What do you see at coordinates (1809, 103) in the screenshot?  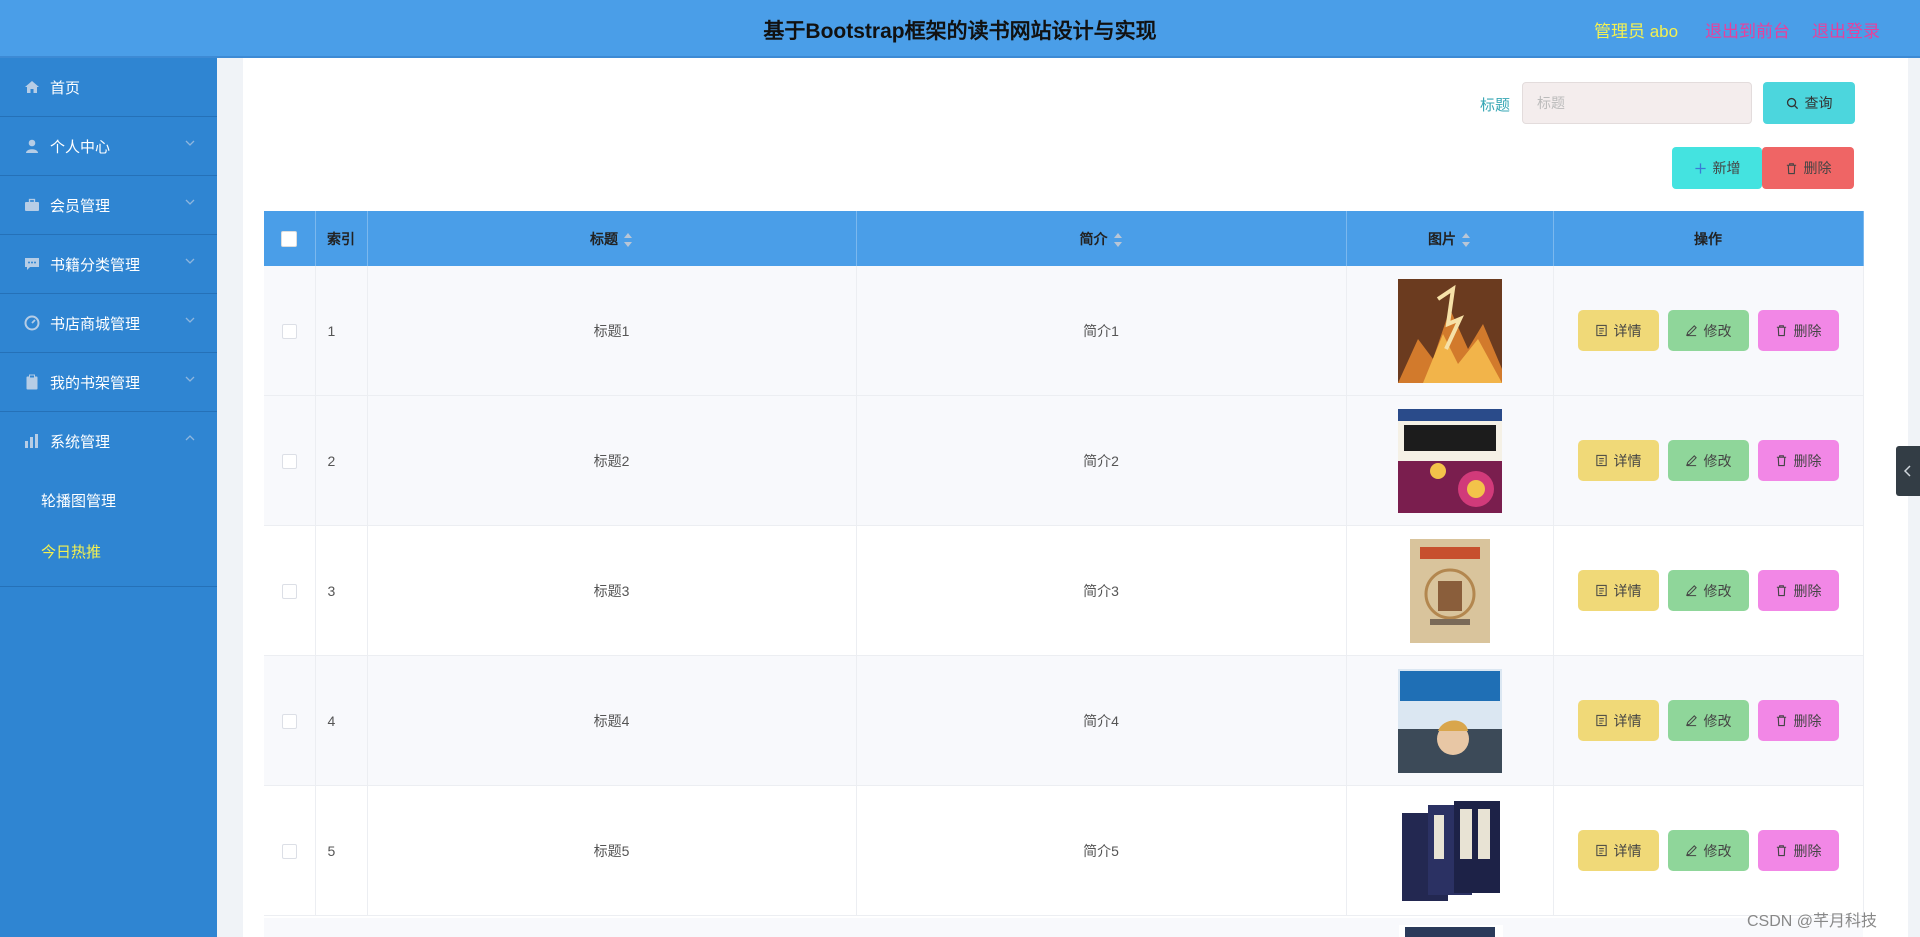 I see `query-button: 查询` at bounding box center [1809, 103].